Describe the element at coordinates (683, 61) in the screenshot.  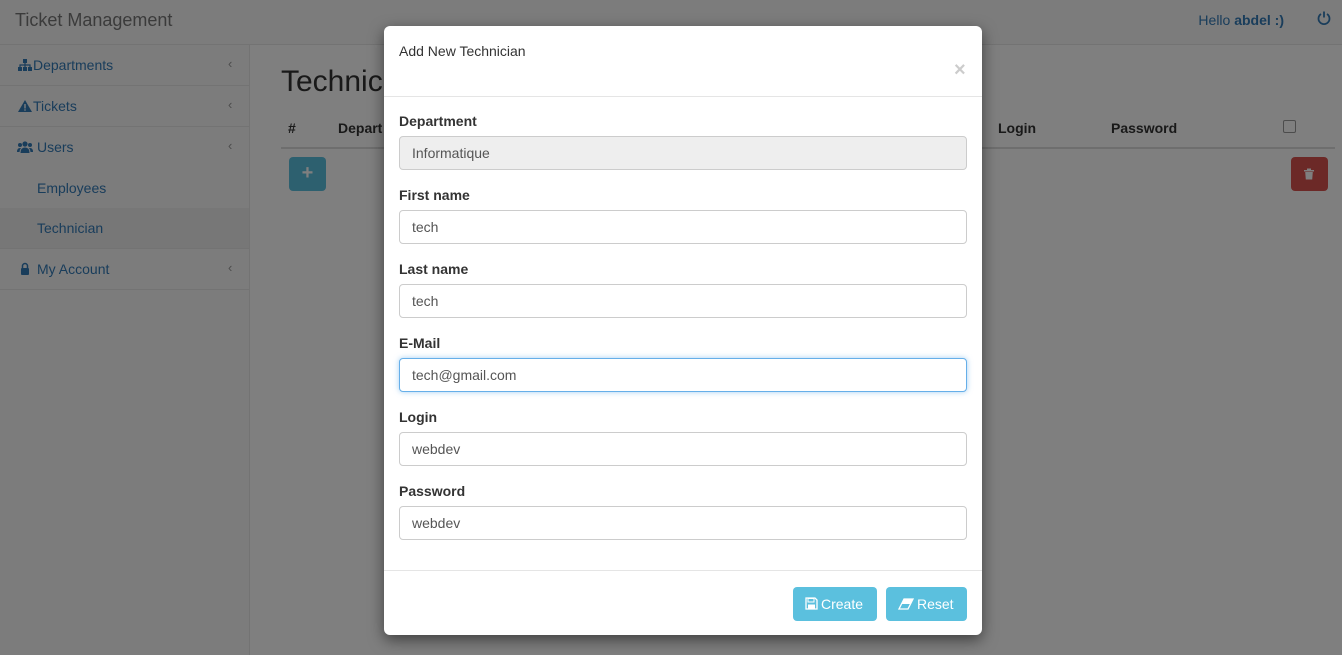
I see `modal-header: Add New Technician ×` at that location.